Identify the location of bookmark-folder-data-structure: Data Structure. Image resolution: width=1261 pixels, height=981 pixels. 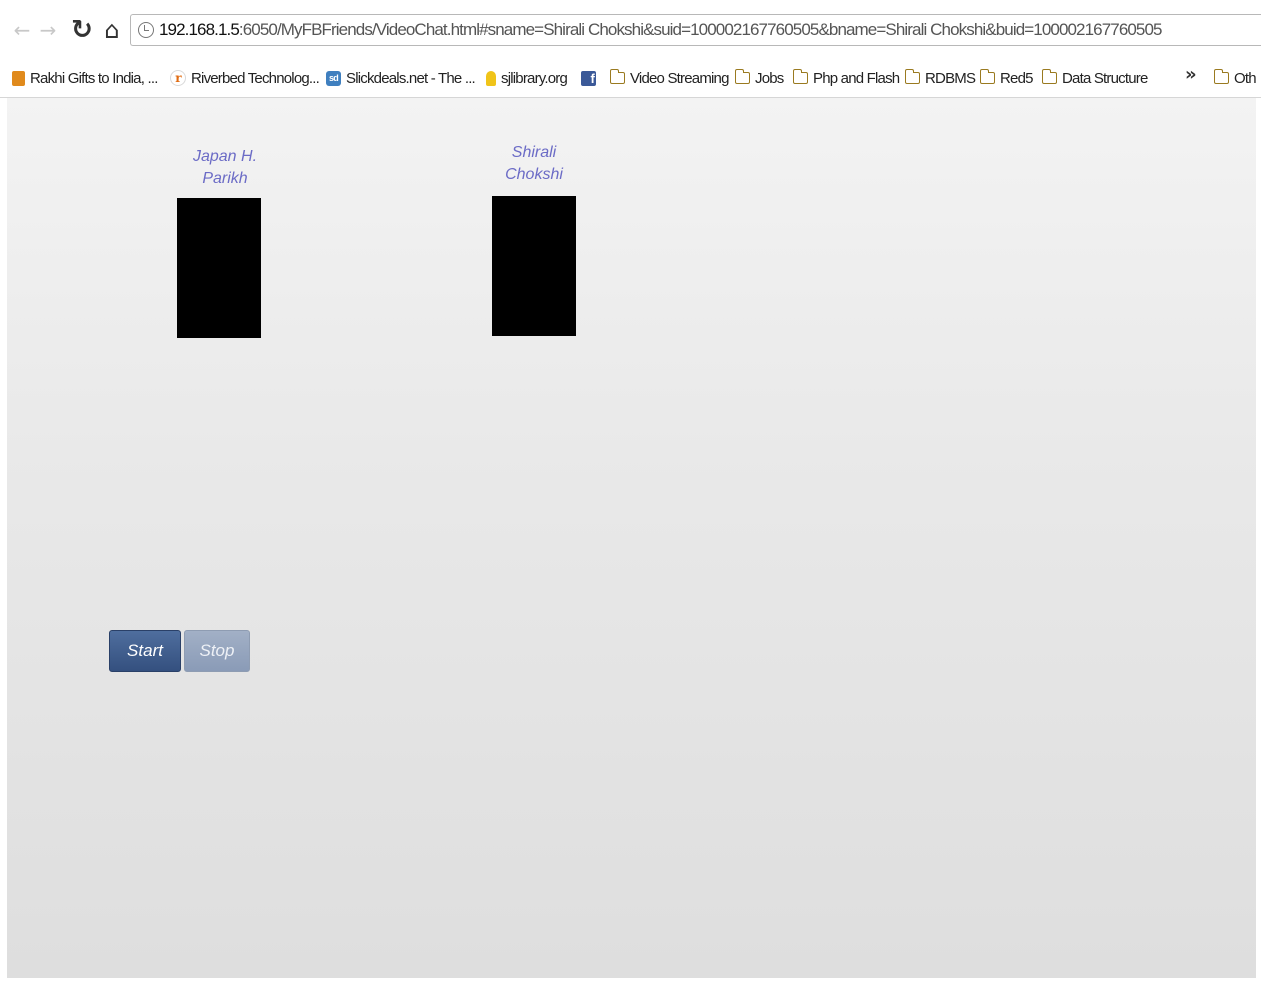
(1094, 79).